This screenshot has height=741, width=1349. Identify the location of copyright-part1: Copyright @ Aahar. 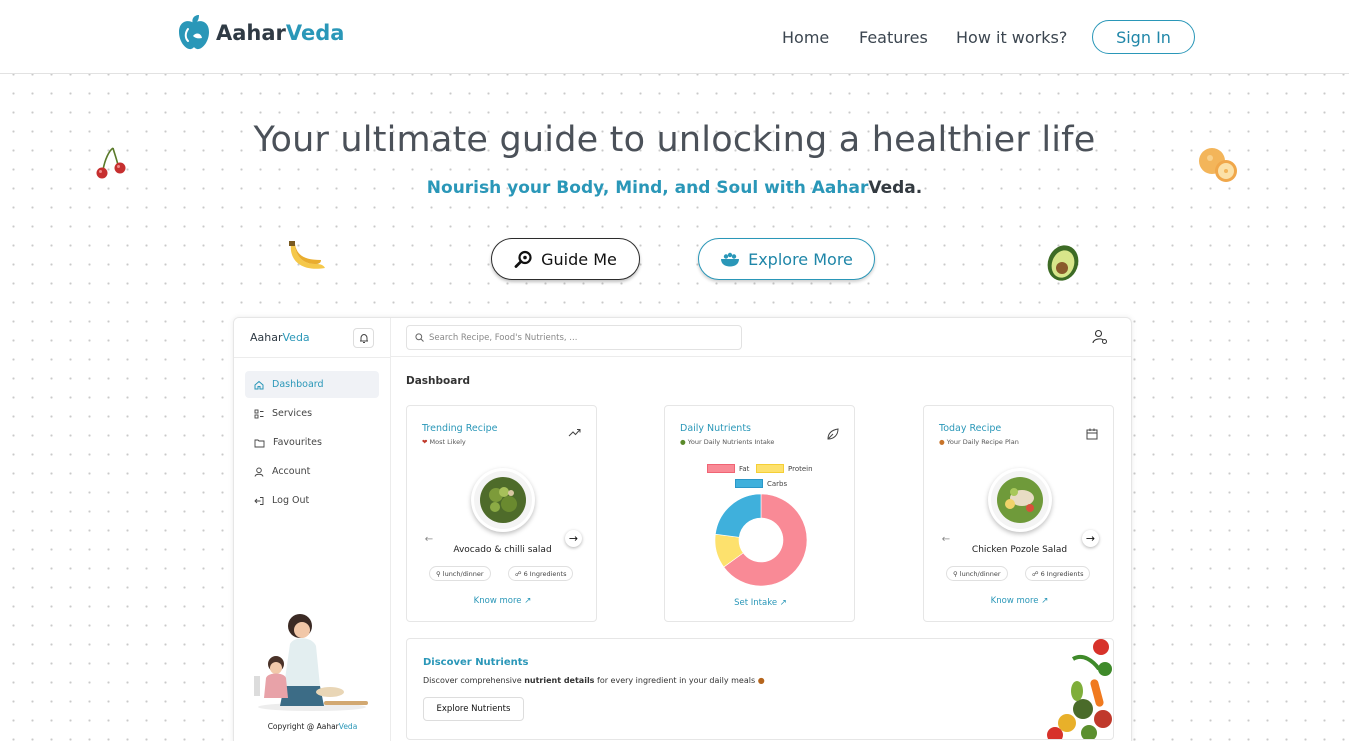
(303, 726).